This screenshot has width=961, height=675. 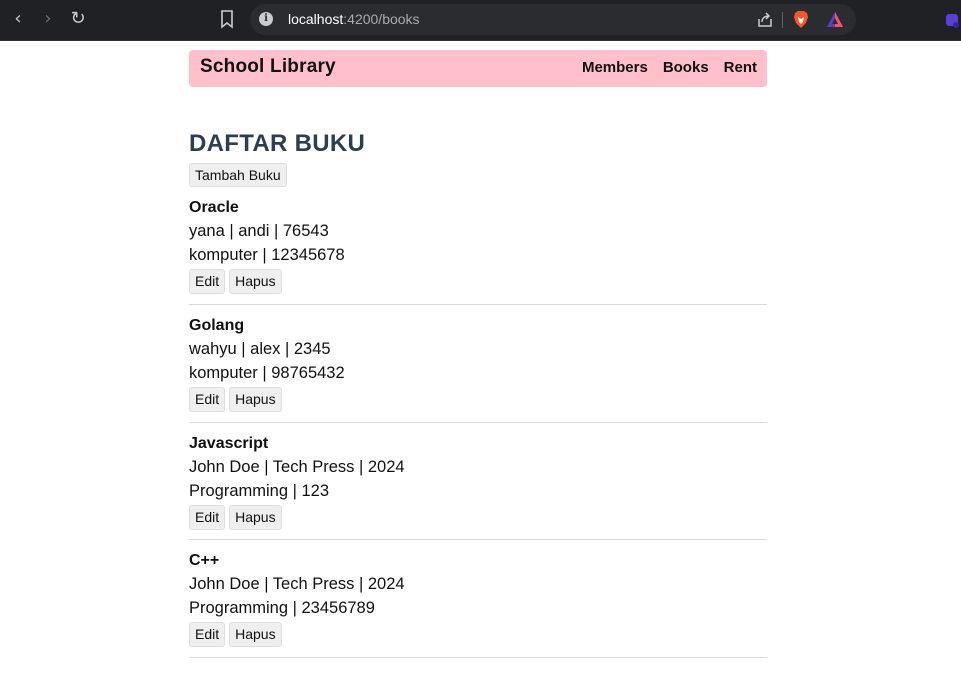 I want to click on book-title: Oracle, so click(x=214, y=207).